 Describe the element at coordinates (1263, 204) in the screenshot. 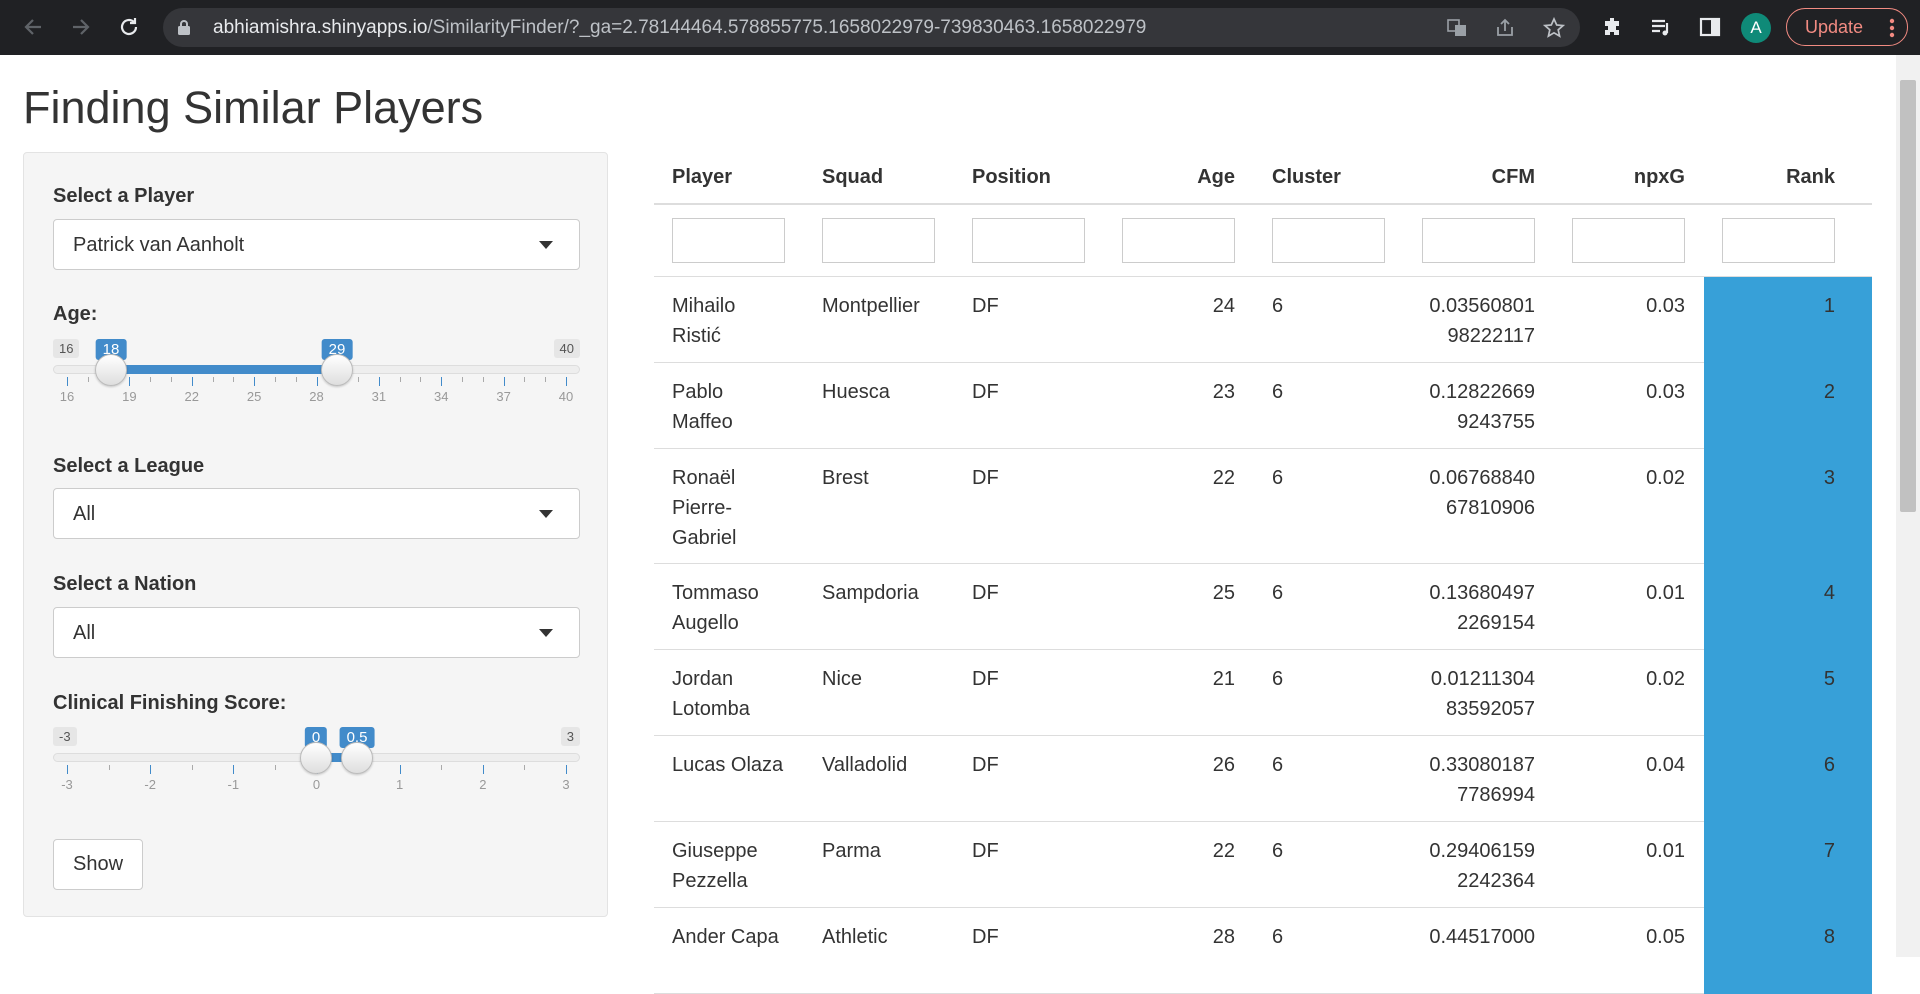

I see `header-divider` at that location.